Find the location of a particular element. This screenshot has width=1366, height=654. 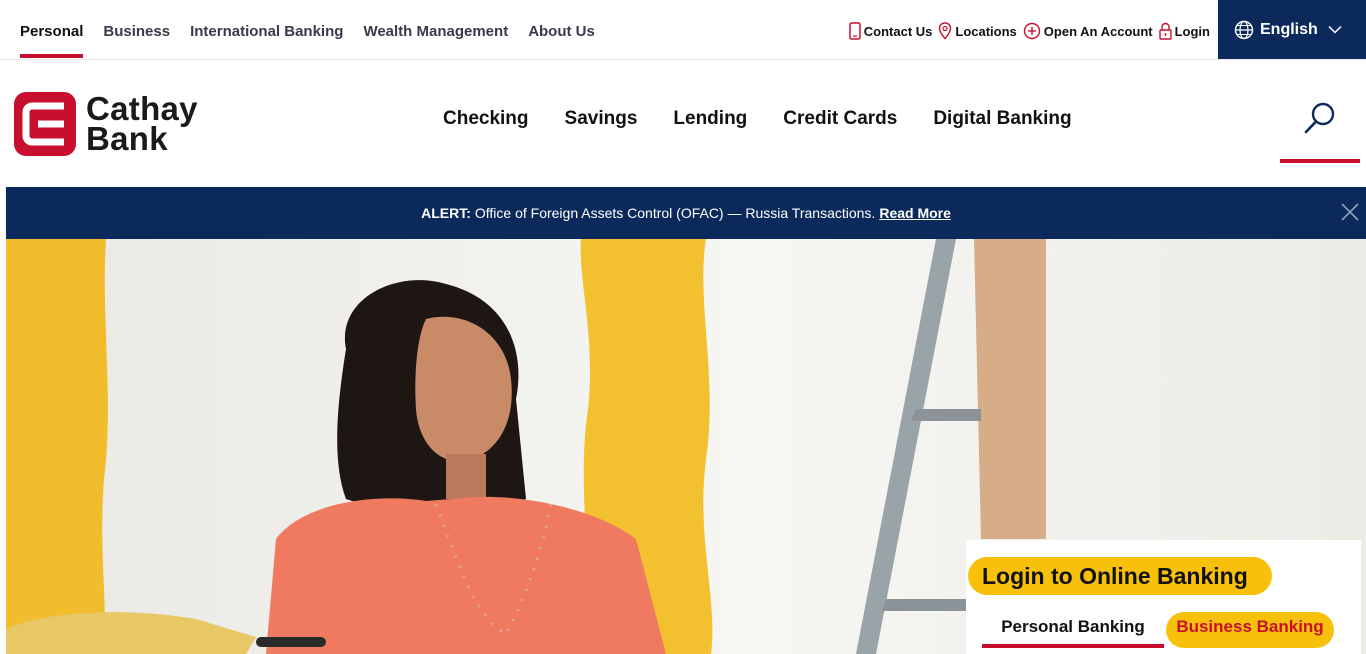

segment-international-banking: International Banking is located at coordinates (266, 30).